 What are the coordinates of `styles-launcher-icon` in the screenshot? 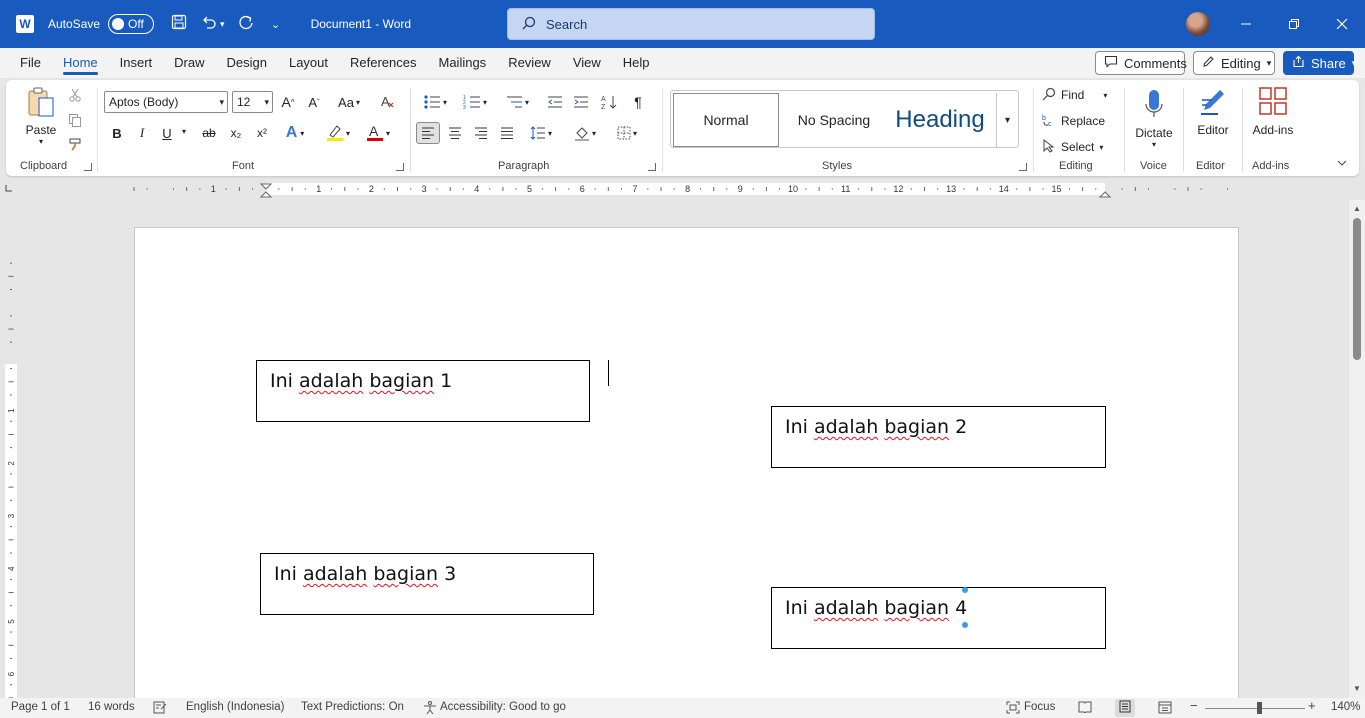 It's located at (1023, 167).